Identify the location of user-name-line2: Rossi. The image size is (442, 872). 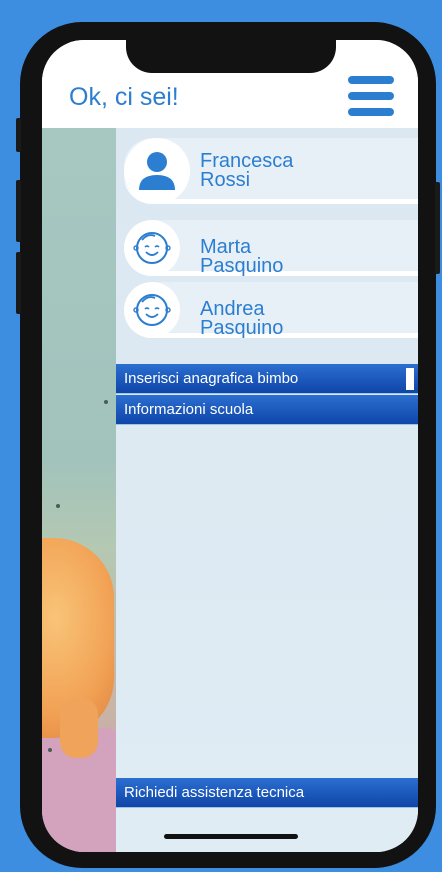
(225, 180).